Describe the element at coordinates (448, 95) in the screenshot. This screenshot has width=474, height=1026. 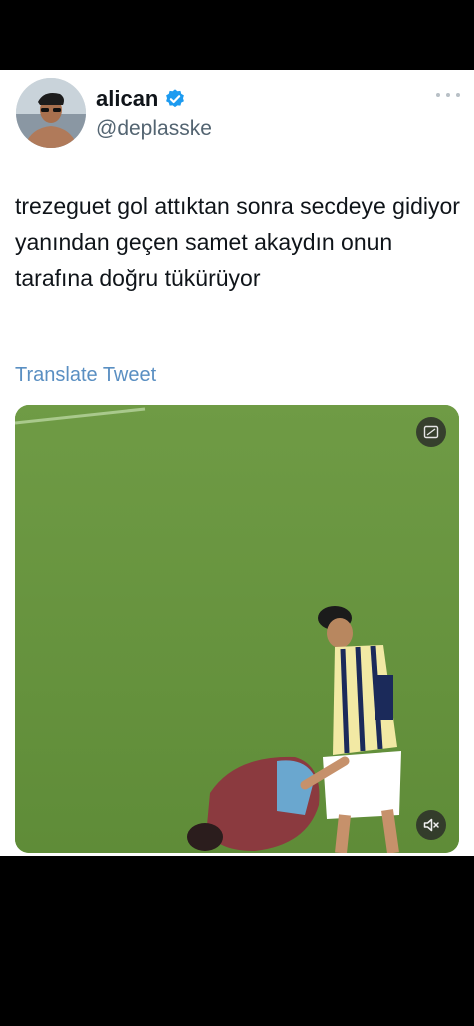
I see `more-options-icon` at that location.